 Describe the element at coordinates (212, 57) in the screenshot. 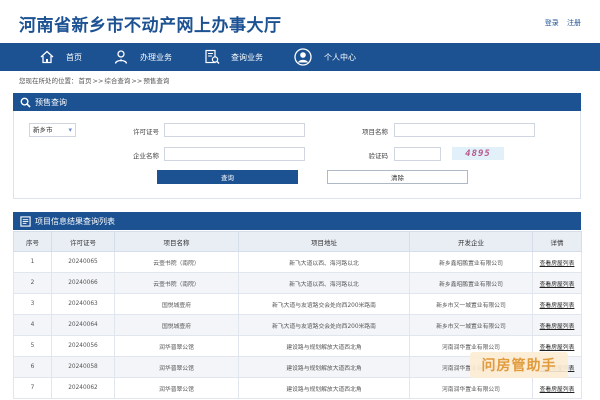

I see `document-search-icon` at that location.